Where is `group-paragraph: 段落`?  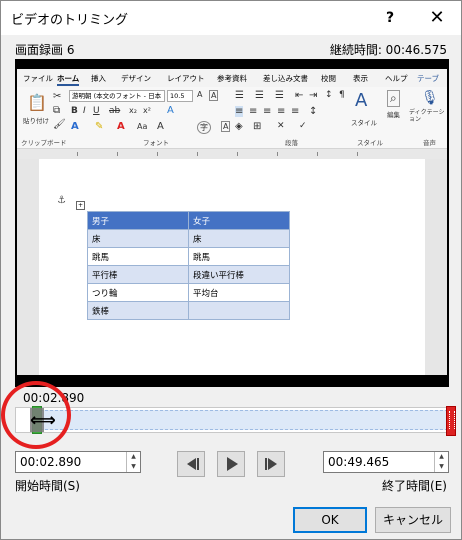
group-paragraph: 段落 is located at coordinates (291, 143).